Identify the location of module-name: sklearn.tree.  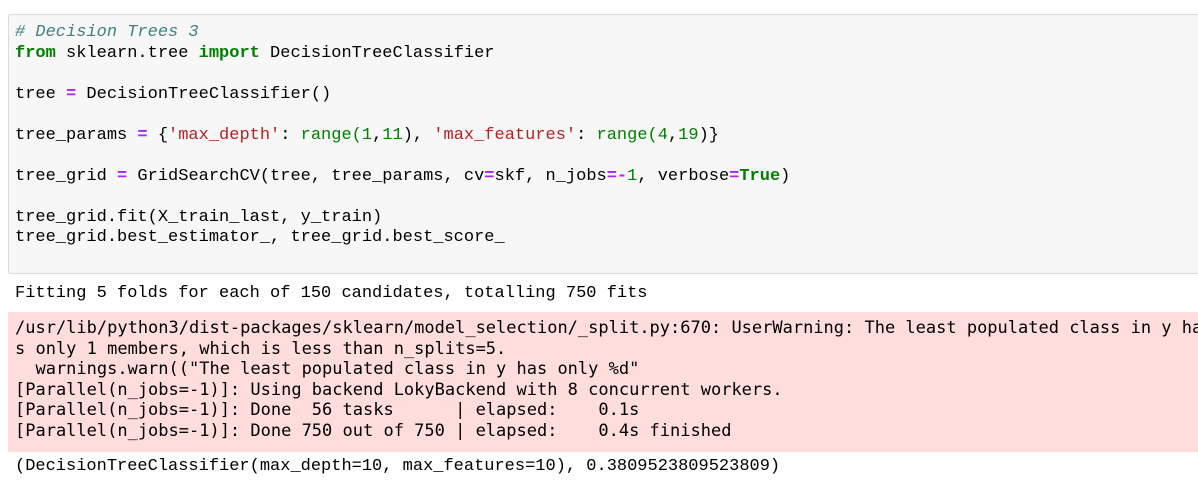
(127, 53).